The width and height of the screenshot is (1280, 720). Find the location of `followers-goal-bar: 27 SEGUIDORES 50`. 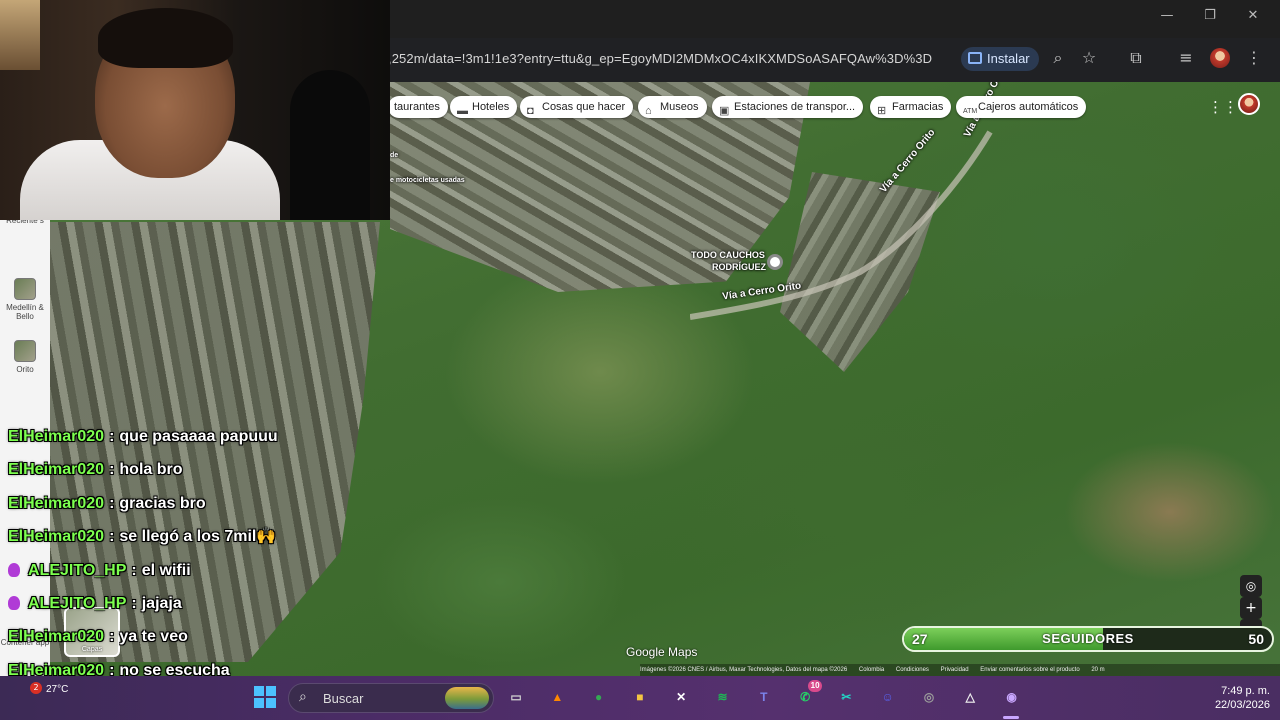

followers-goal-bar: 27 SEGUIDORES 50 is located at coordinates (1088, 639).